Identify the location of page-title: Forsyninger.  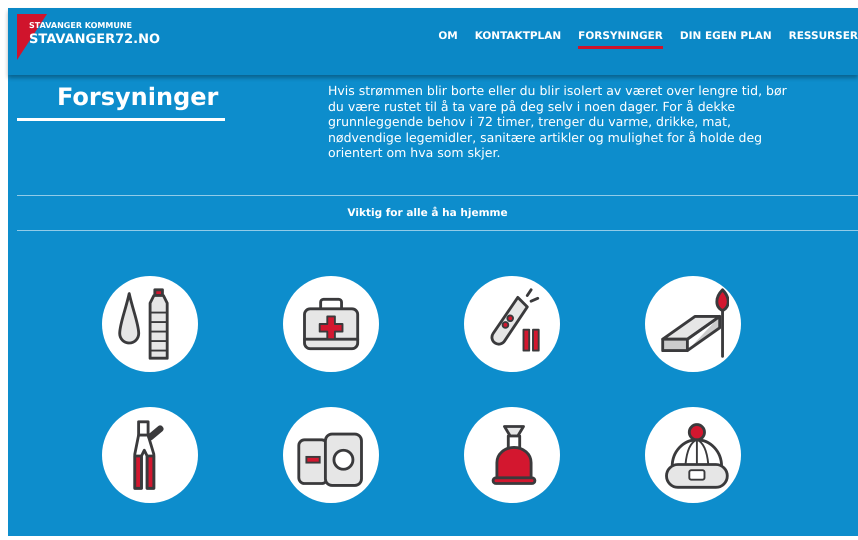
(121, 102).